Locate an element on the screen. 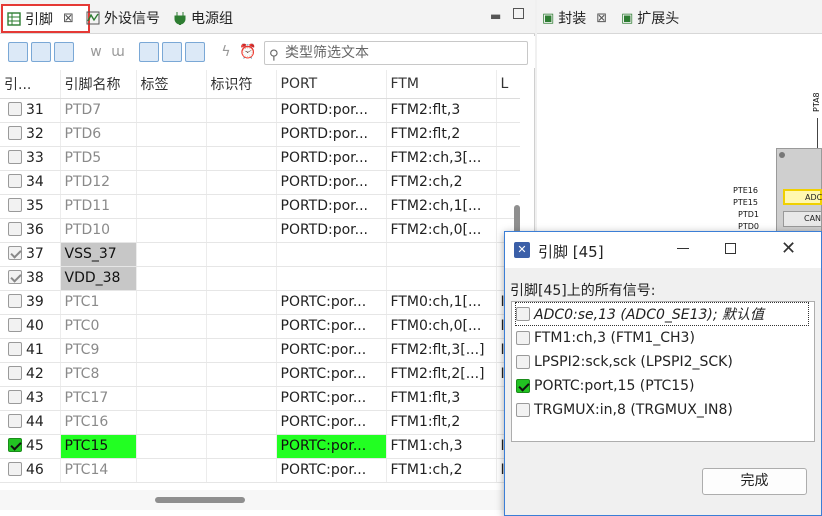 This screenshot has height=516, width=822. table-row: 31 PTD7 PORTD:por... FTM2:flt,3 is located at coordinates (260, 110).